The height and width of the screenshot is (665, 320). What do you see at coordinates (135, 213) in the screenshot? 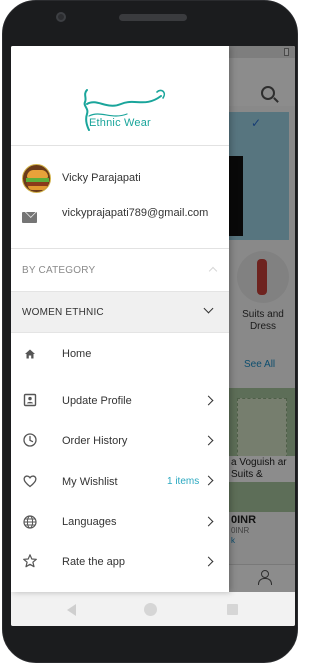
I see `user-email: vickyprajapati789@gmail.com` at bounding box center [135, 213].